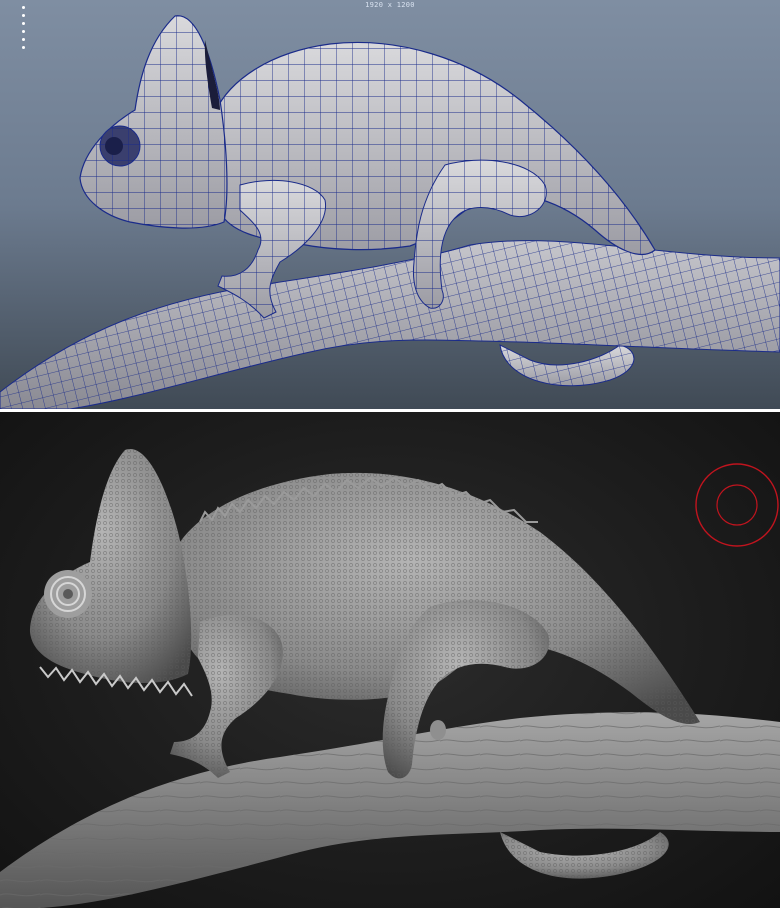  What do you see at coordinates (68, 594) in the screenshot?
I see `sculpt-chameleon-eye` at bounding box center [68, 594].